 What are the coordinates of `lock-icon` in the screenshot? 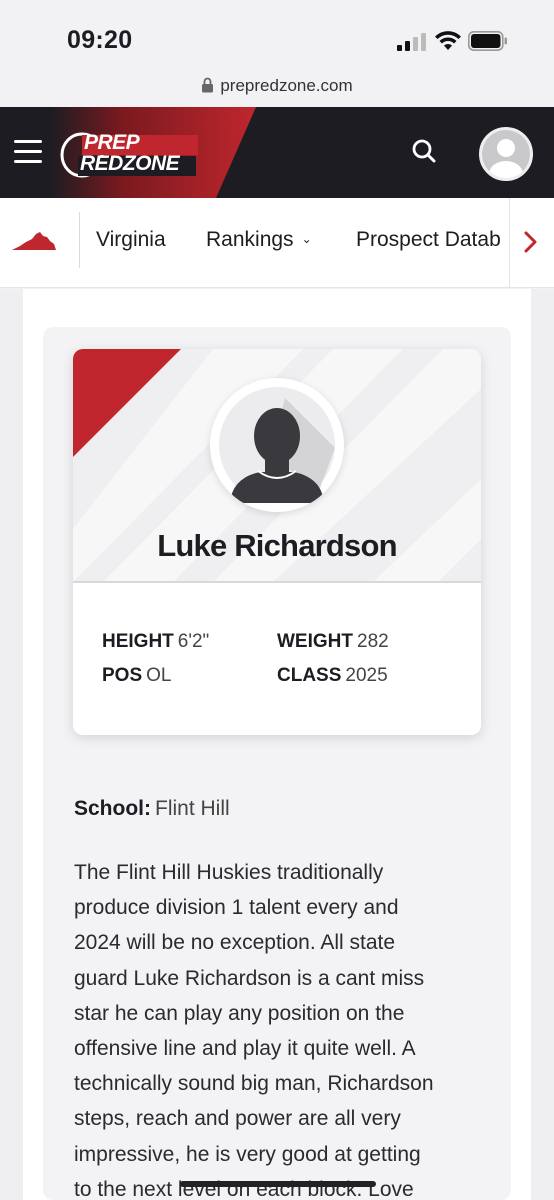 It's located at (208, 85).